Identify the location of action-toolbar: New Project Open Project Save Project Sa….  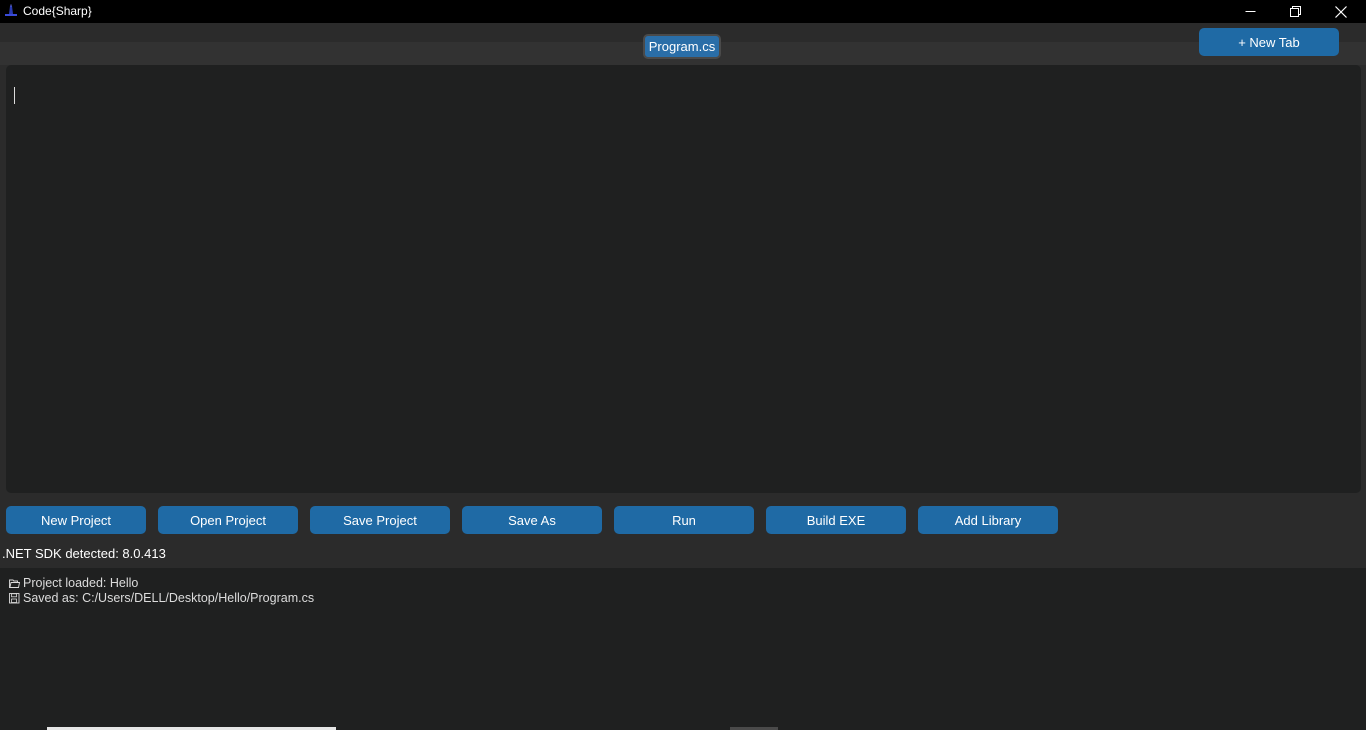
(683, 519).